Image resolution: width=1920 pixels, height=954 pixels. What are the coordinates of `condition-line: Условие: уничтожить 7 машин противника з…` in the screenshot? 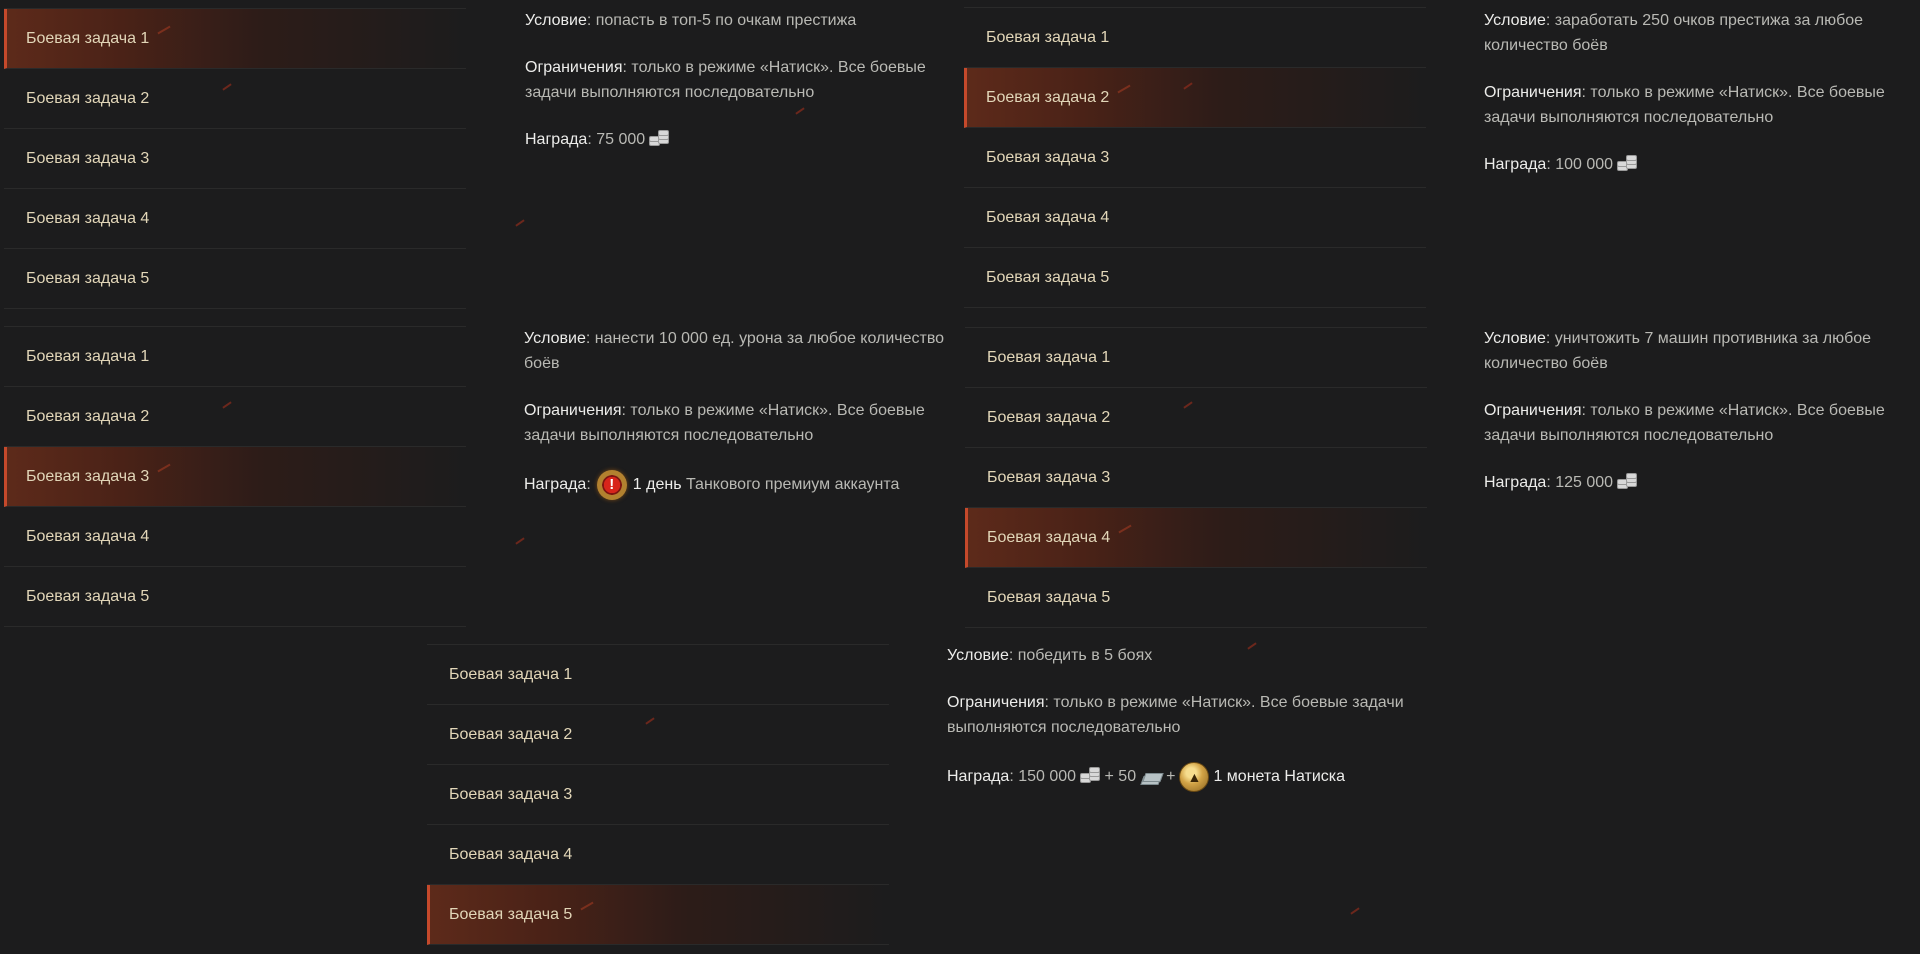 It's located at (1699, 351).